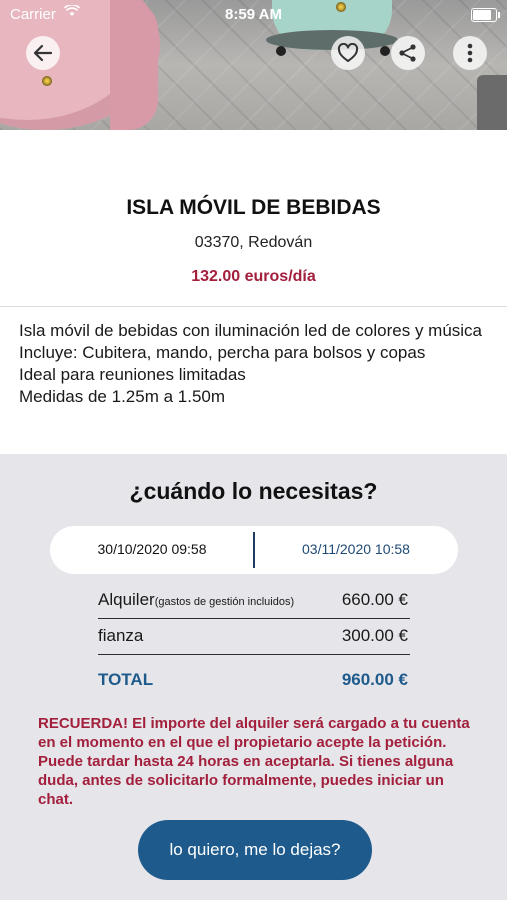  I want to click on request-button: lo quiero, me lo dejas?, so click(255, 850).